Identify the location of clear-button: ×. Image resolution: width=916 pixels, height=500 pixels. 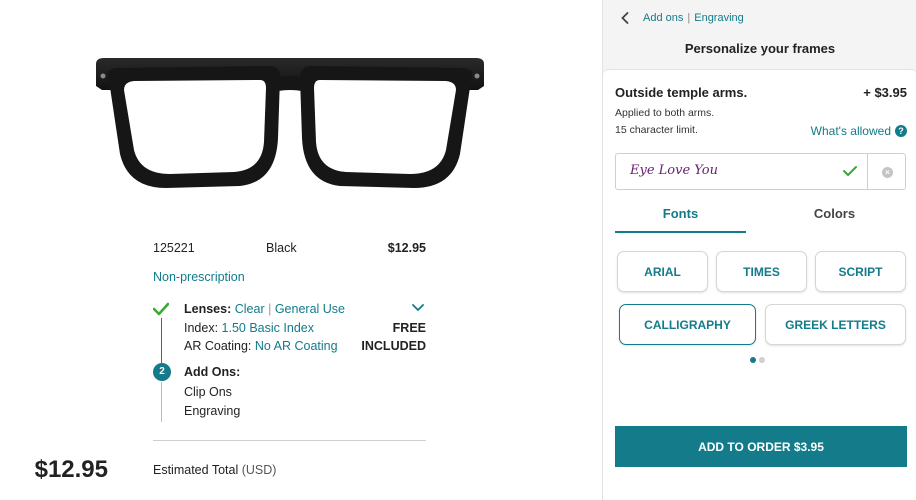
(886, 171).